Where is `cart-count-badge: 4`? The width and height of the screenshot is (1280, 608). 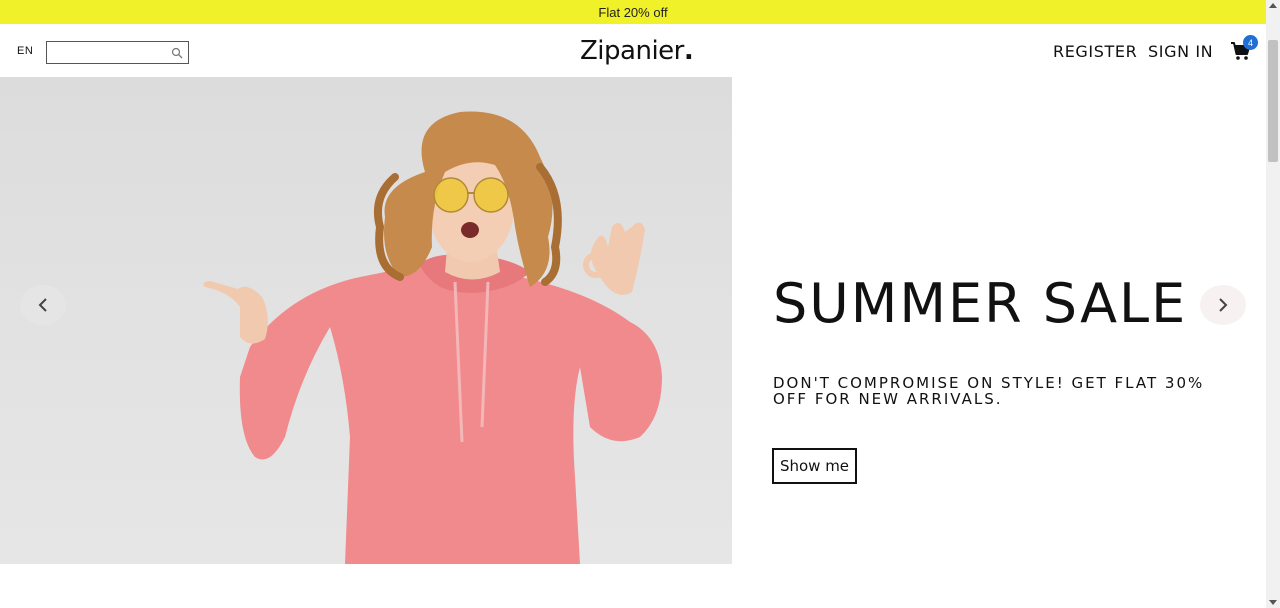
cart-count-badge: 4 is located at coordinates (1250, 42).